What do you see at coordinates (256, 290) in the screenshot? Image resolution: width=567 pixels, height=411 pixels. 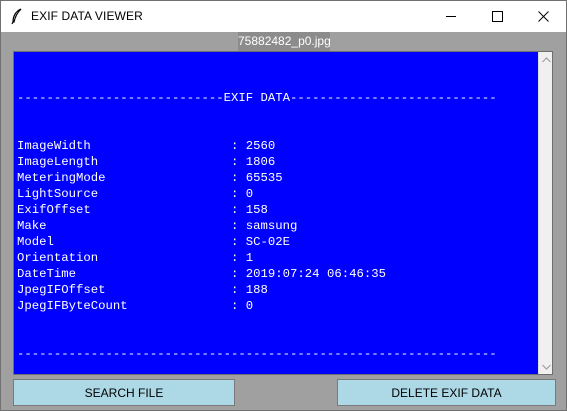 I see `exif-value: 188` at bounding box center [256, 290].